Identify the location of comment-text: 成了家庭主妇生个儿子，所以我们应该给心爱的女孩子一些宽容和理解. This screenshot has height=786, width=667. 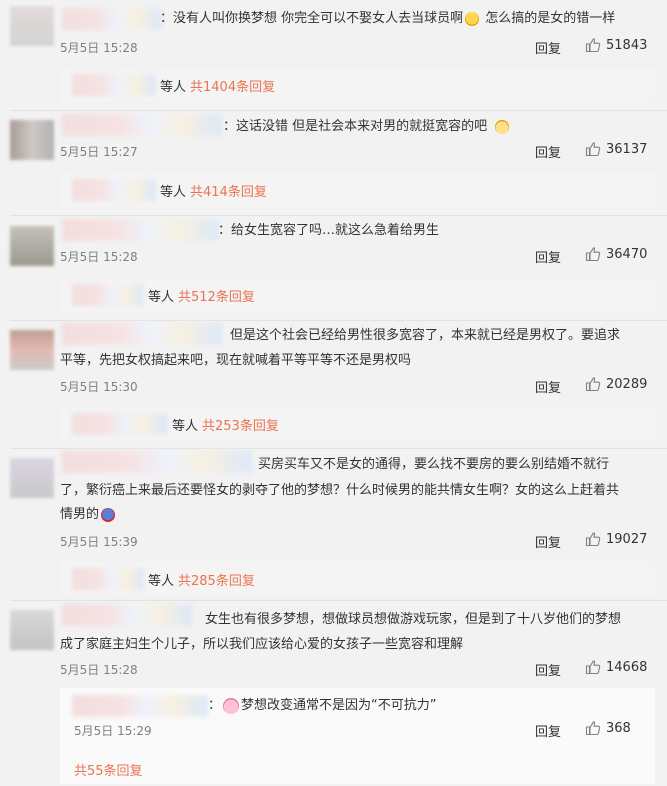
(262, 644).